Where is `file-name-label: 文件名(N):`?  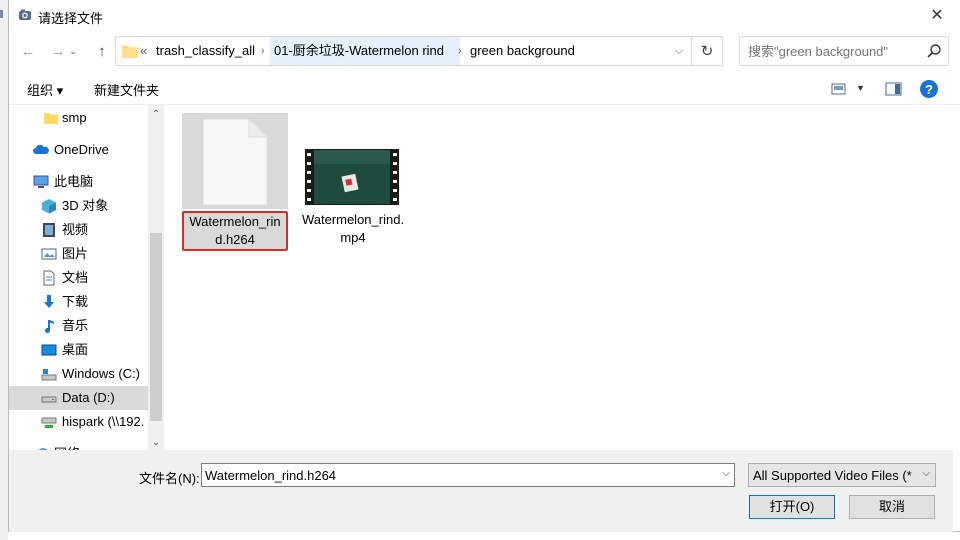
file-name-label: 文件名(N): is located at coordinates (169, 478).